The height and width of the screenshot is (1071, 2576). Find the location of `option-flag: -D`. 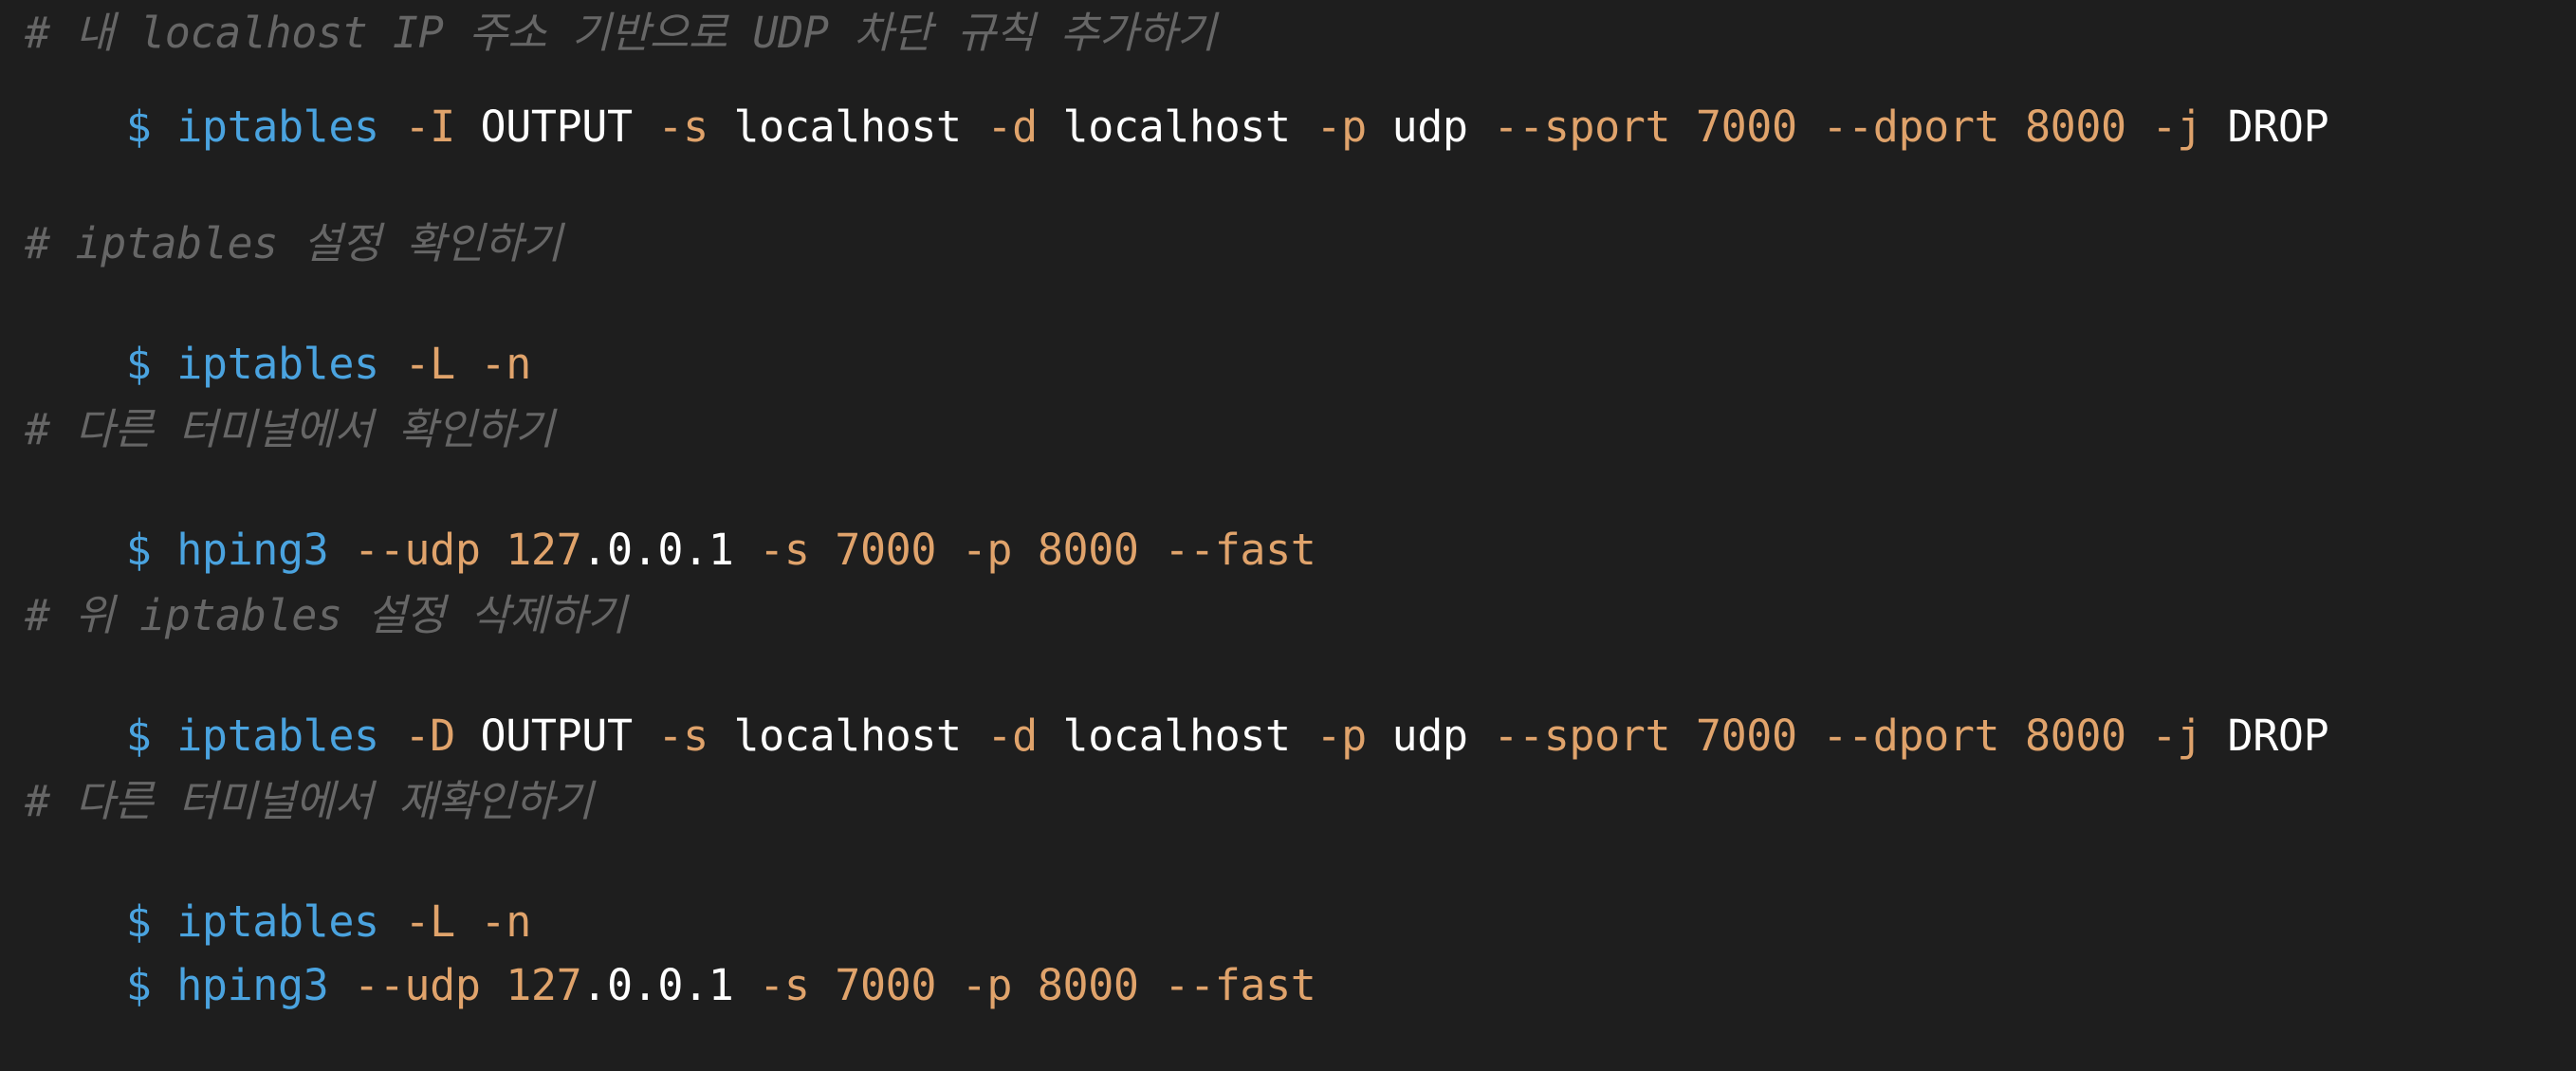

option-flag: -D is located at coordinates (429, 736).